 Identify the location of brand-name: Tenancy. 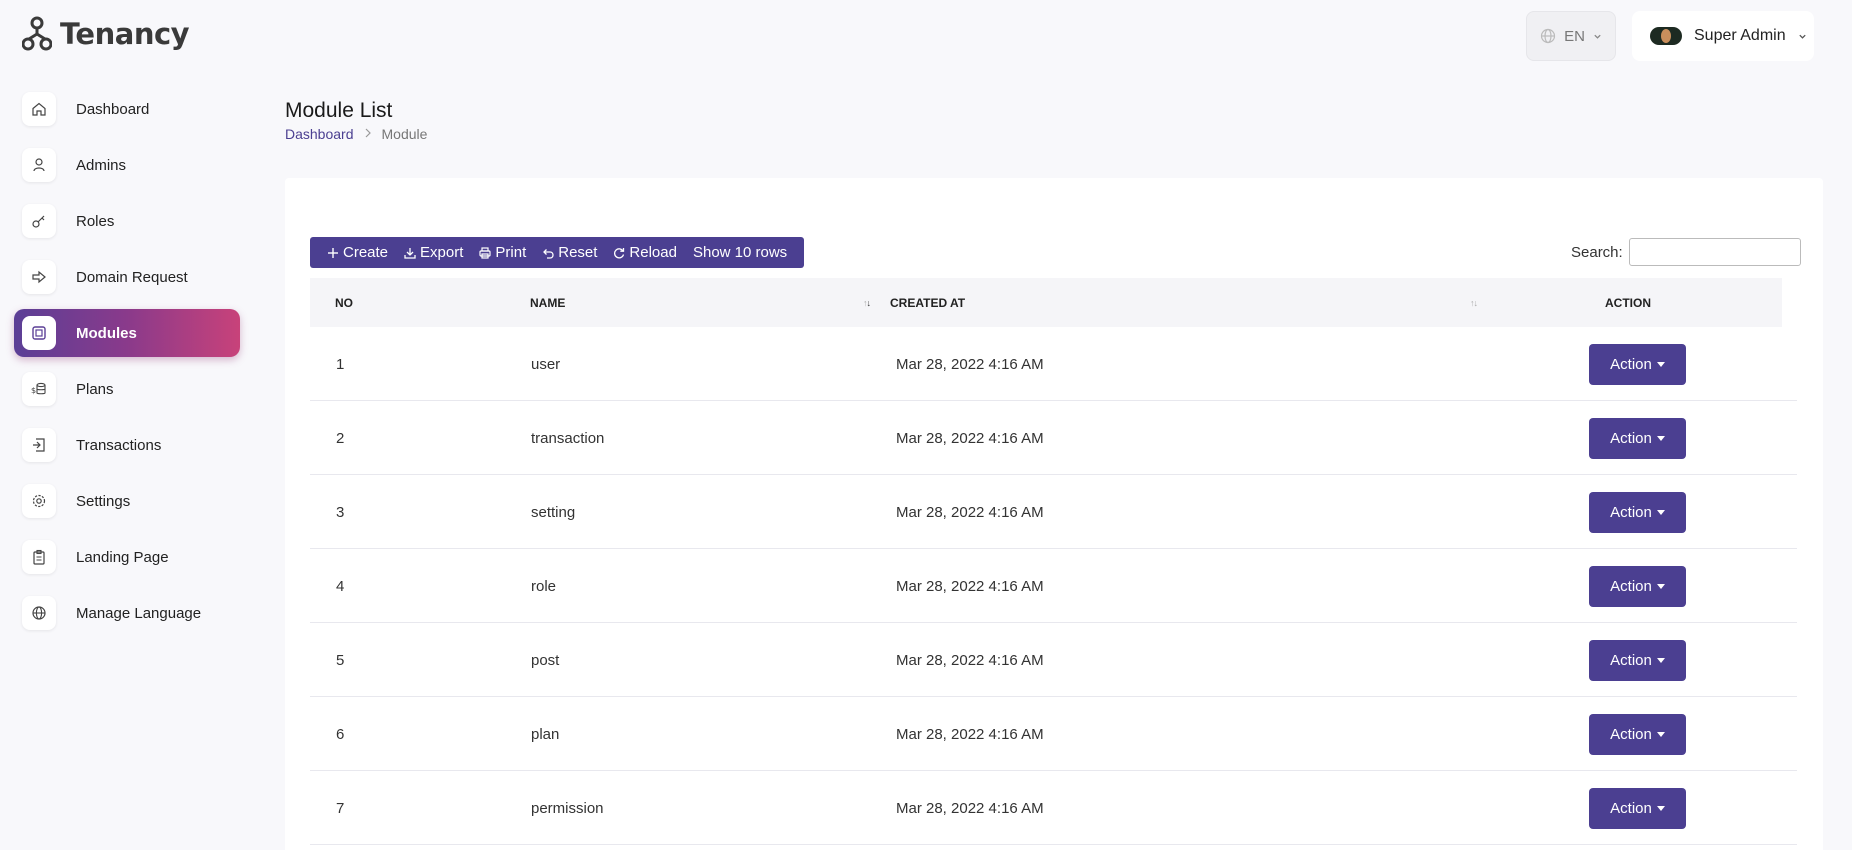
(125, 34).